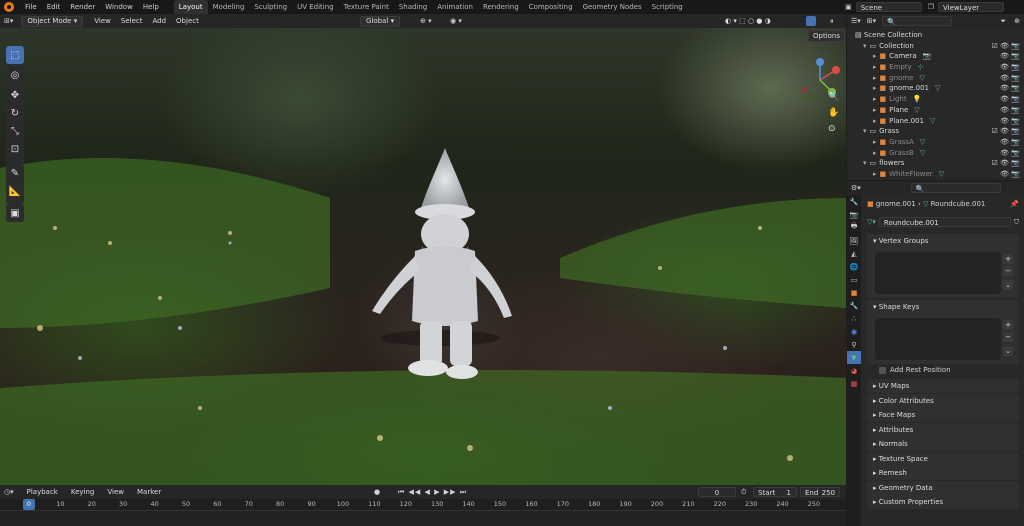  What do you see at coordinates (931, 7) in the screenshot?
I see `view-layer-icon: ❐` at bounding box center [931, 7].